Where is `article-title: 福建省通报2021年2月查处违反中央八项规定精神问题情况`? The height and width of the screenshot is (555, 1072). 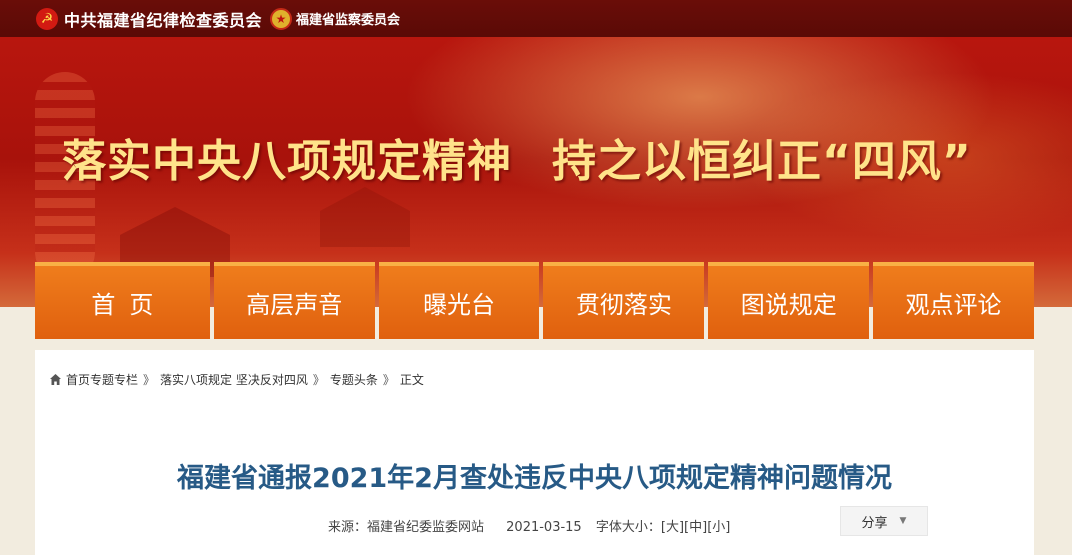
article-title: 福建省通报2021年2月查处违反中央八项规定精神问题情况 is located at coordinates (534, 478).